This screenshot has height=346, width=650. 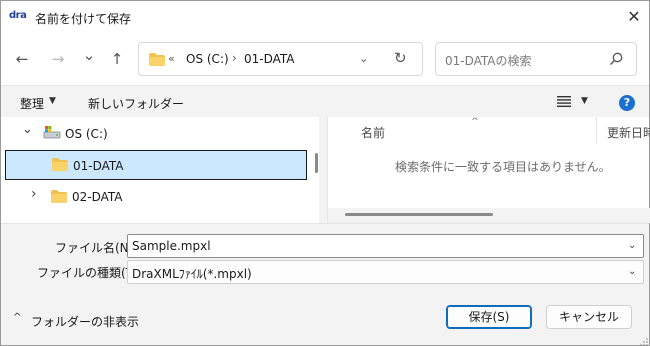 What do you see at coordinates (171, 58) in the screenshot?
I see `address-overflow-button: «` at bounding box center [171, 58].